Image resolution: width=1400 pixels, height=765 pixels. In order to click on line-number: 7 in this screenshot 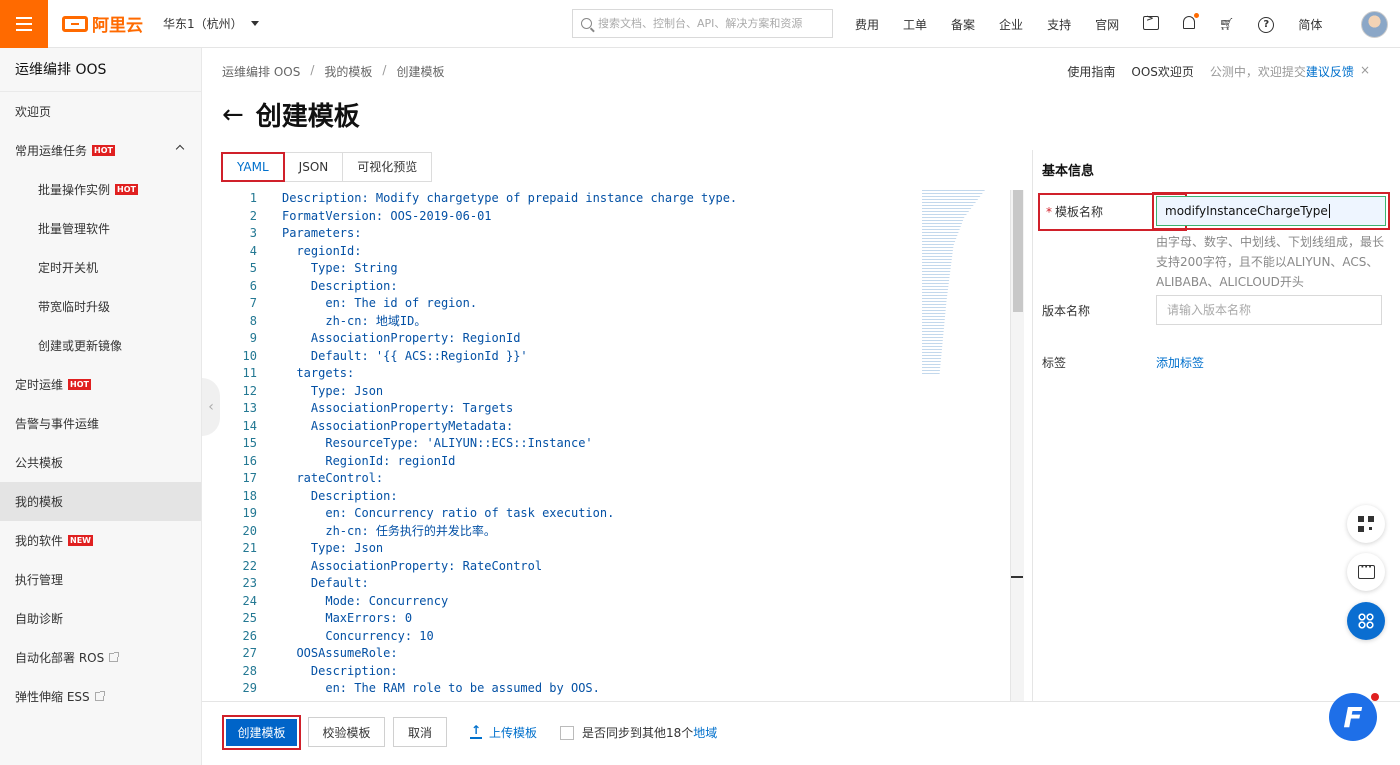, I will do `click(253, 303)`.